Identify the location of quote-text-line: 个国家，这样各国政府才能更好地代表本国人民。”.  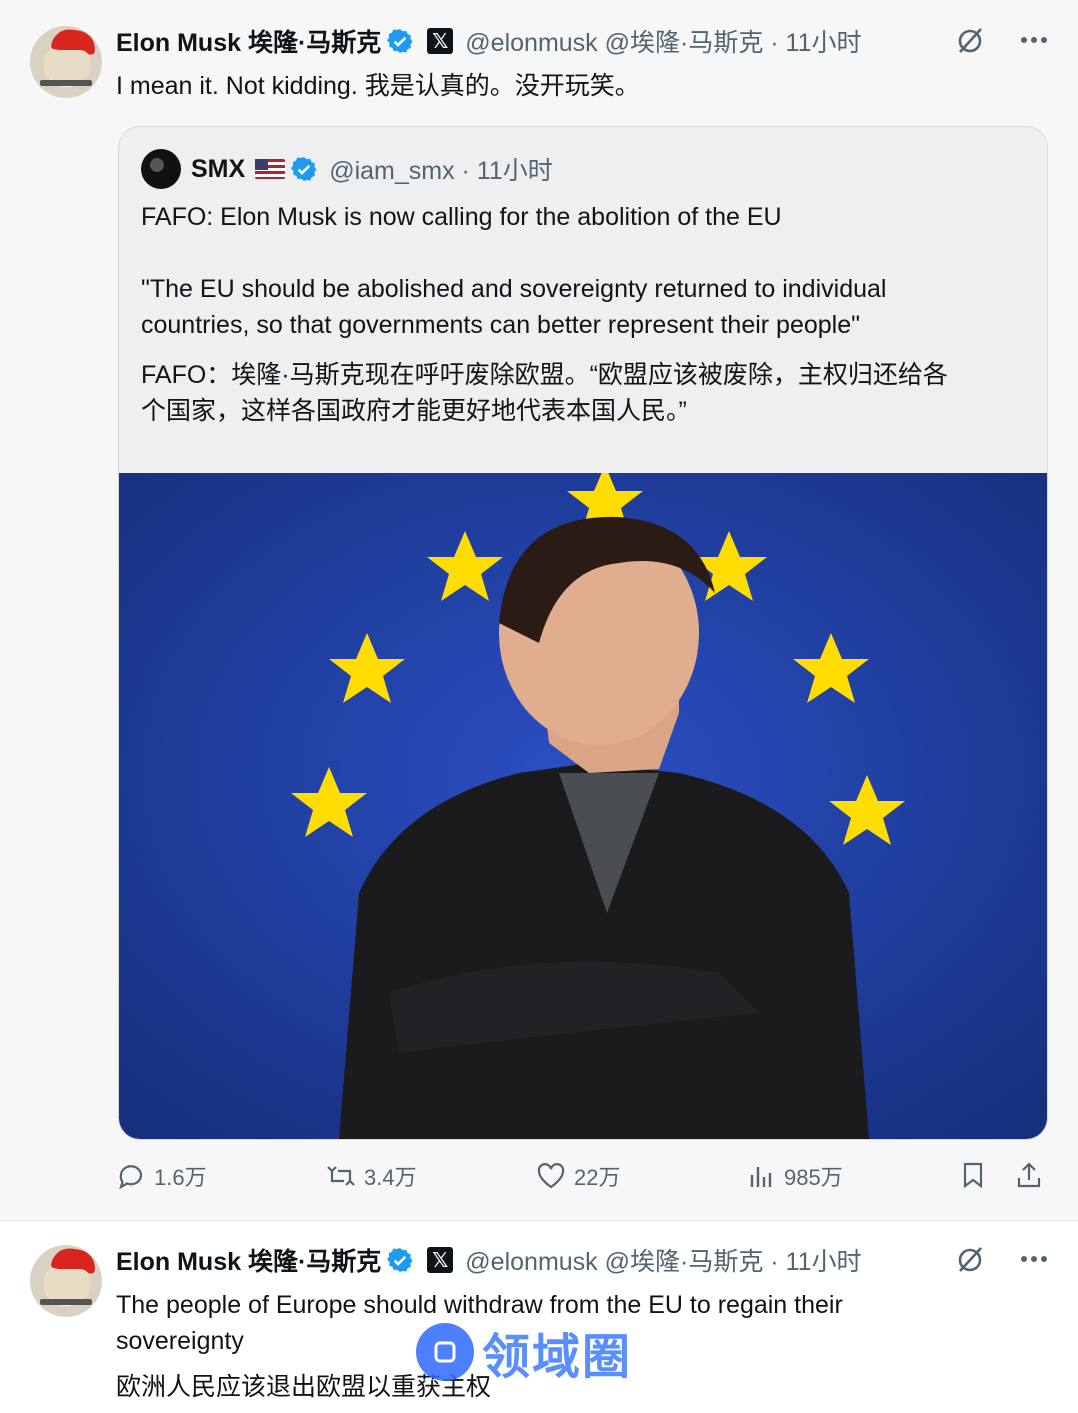
(414, 411).